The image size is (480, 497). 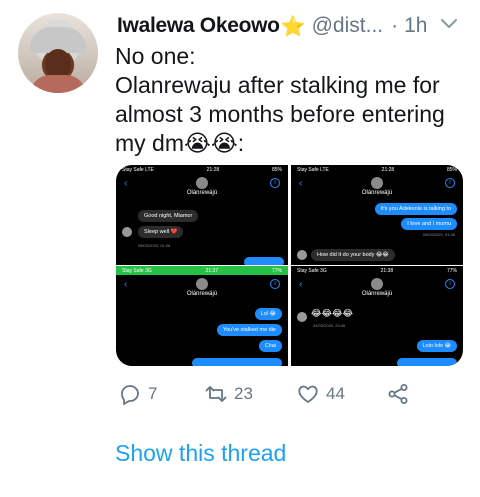 What do you see at coordinates (332, 313) in the screenshot?
I see `message-bubble: 😂😂😂😂` at bounding box center [332, 313].